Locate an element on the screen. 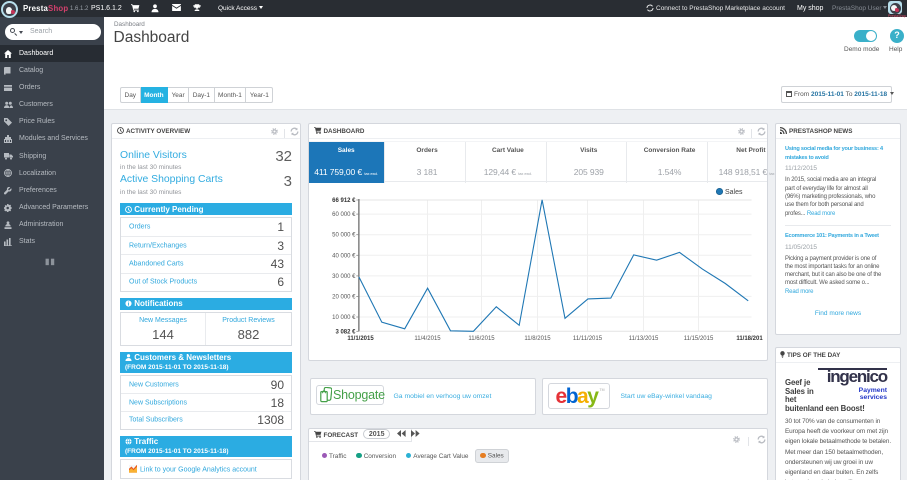  svg-text: 11/6/2015 is located at coordinates (481, 339).